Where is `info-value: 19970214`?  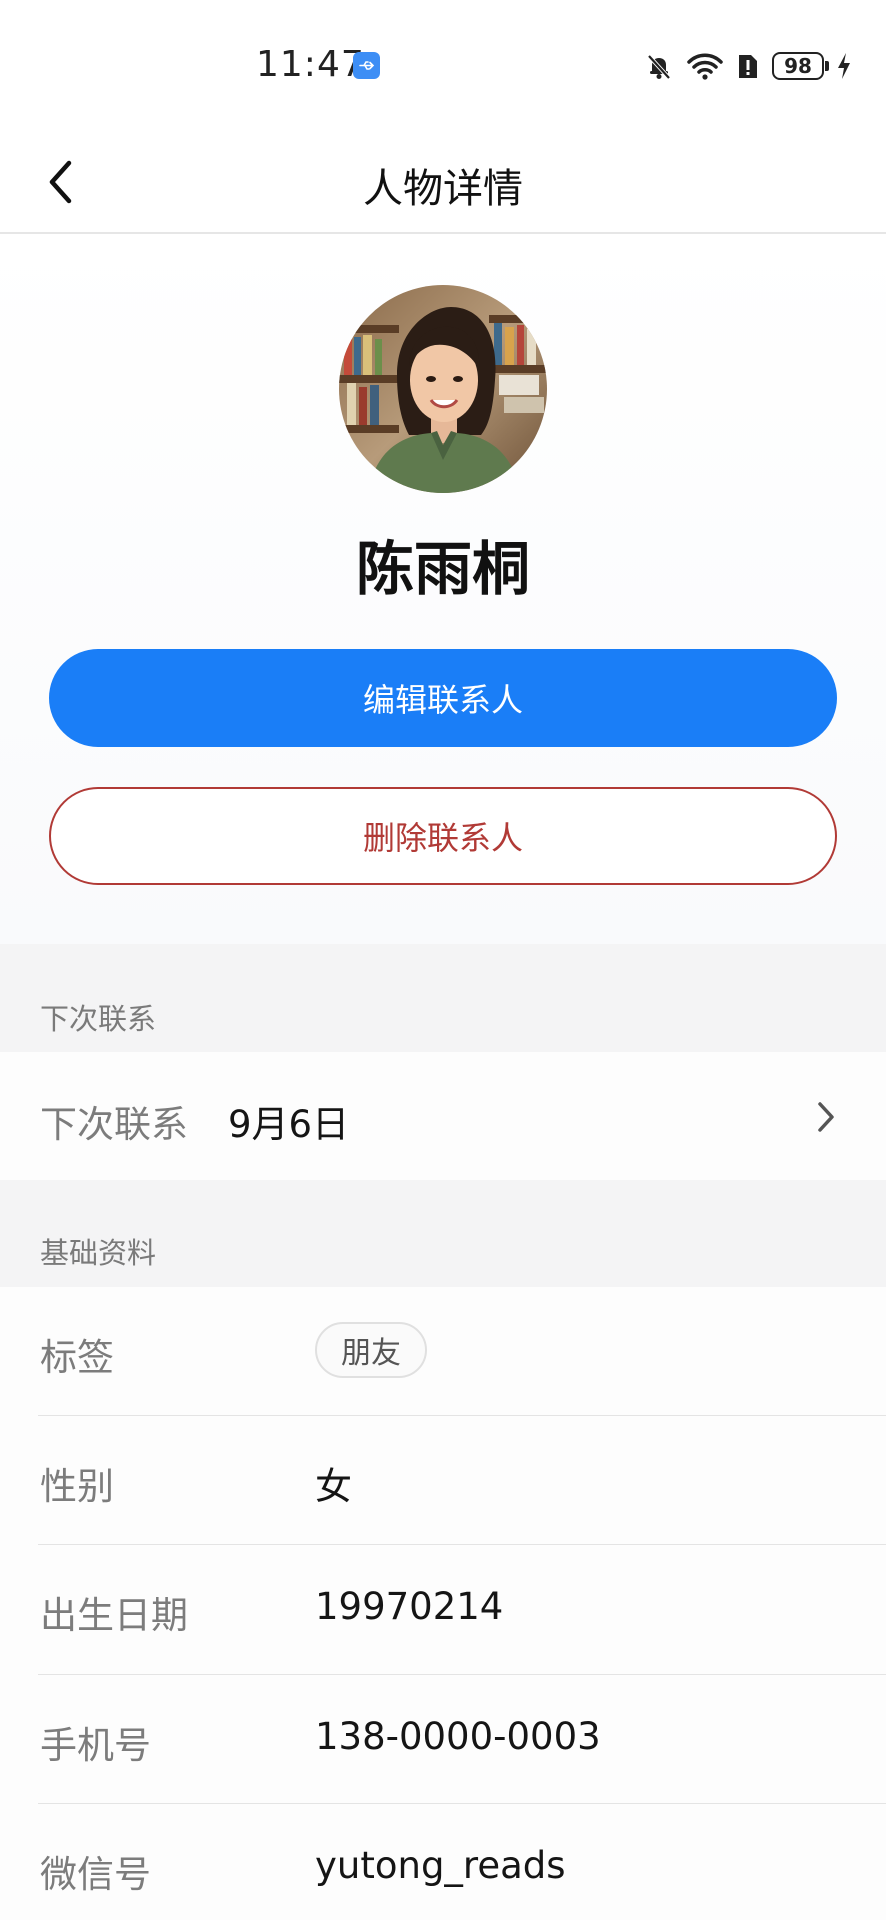
info-value: 19970214 is located at coordinates (409, 1606).